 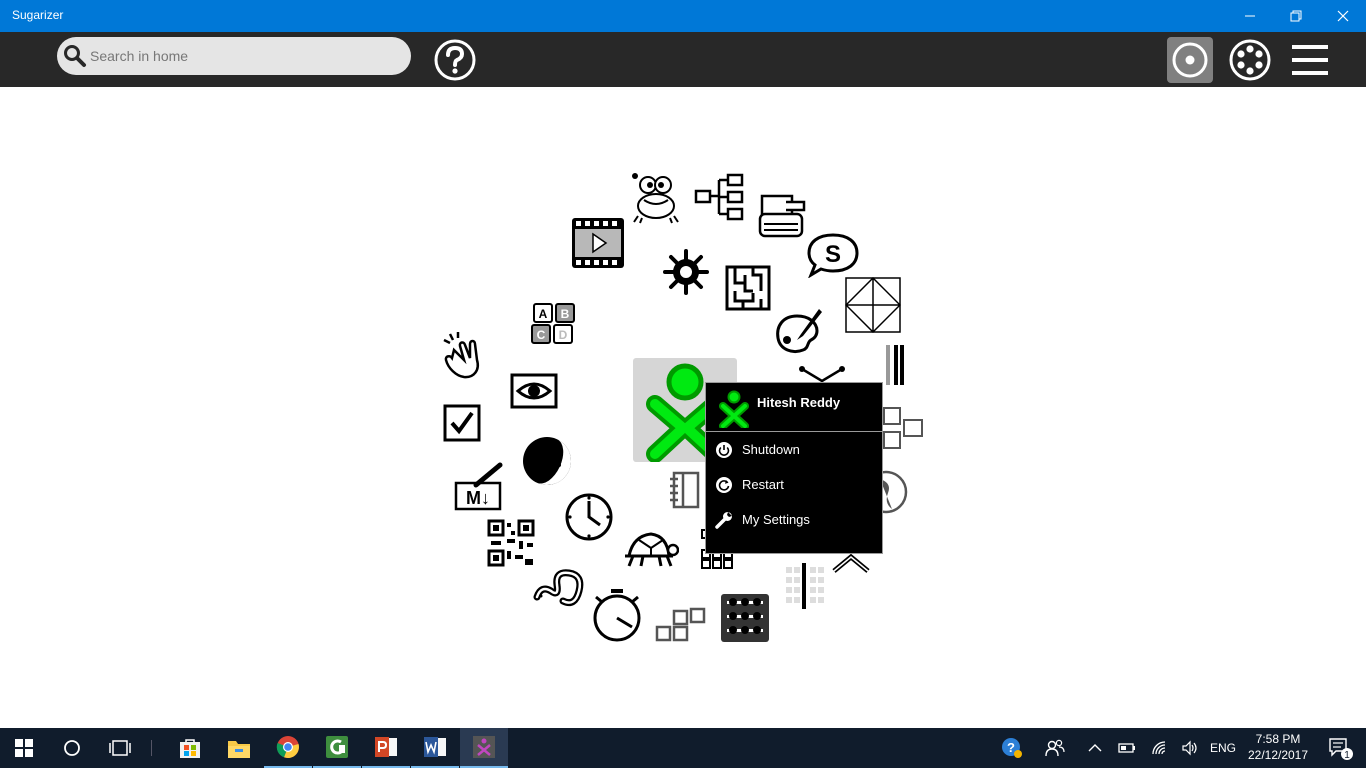 I want to click on tray-people, so click(x=1055, y=748).